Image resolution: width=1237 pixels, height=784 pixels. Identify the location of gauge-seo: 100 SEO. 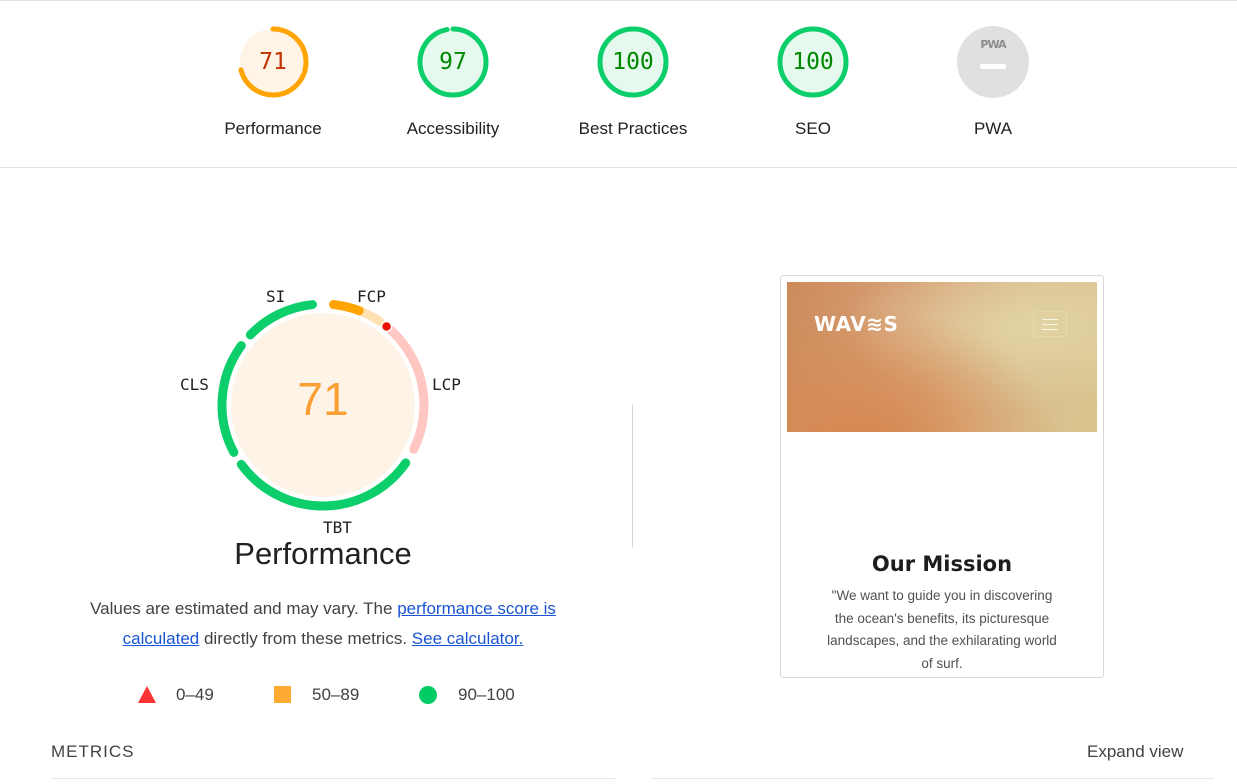
(813, 82).